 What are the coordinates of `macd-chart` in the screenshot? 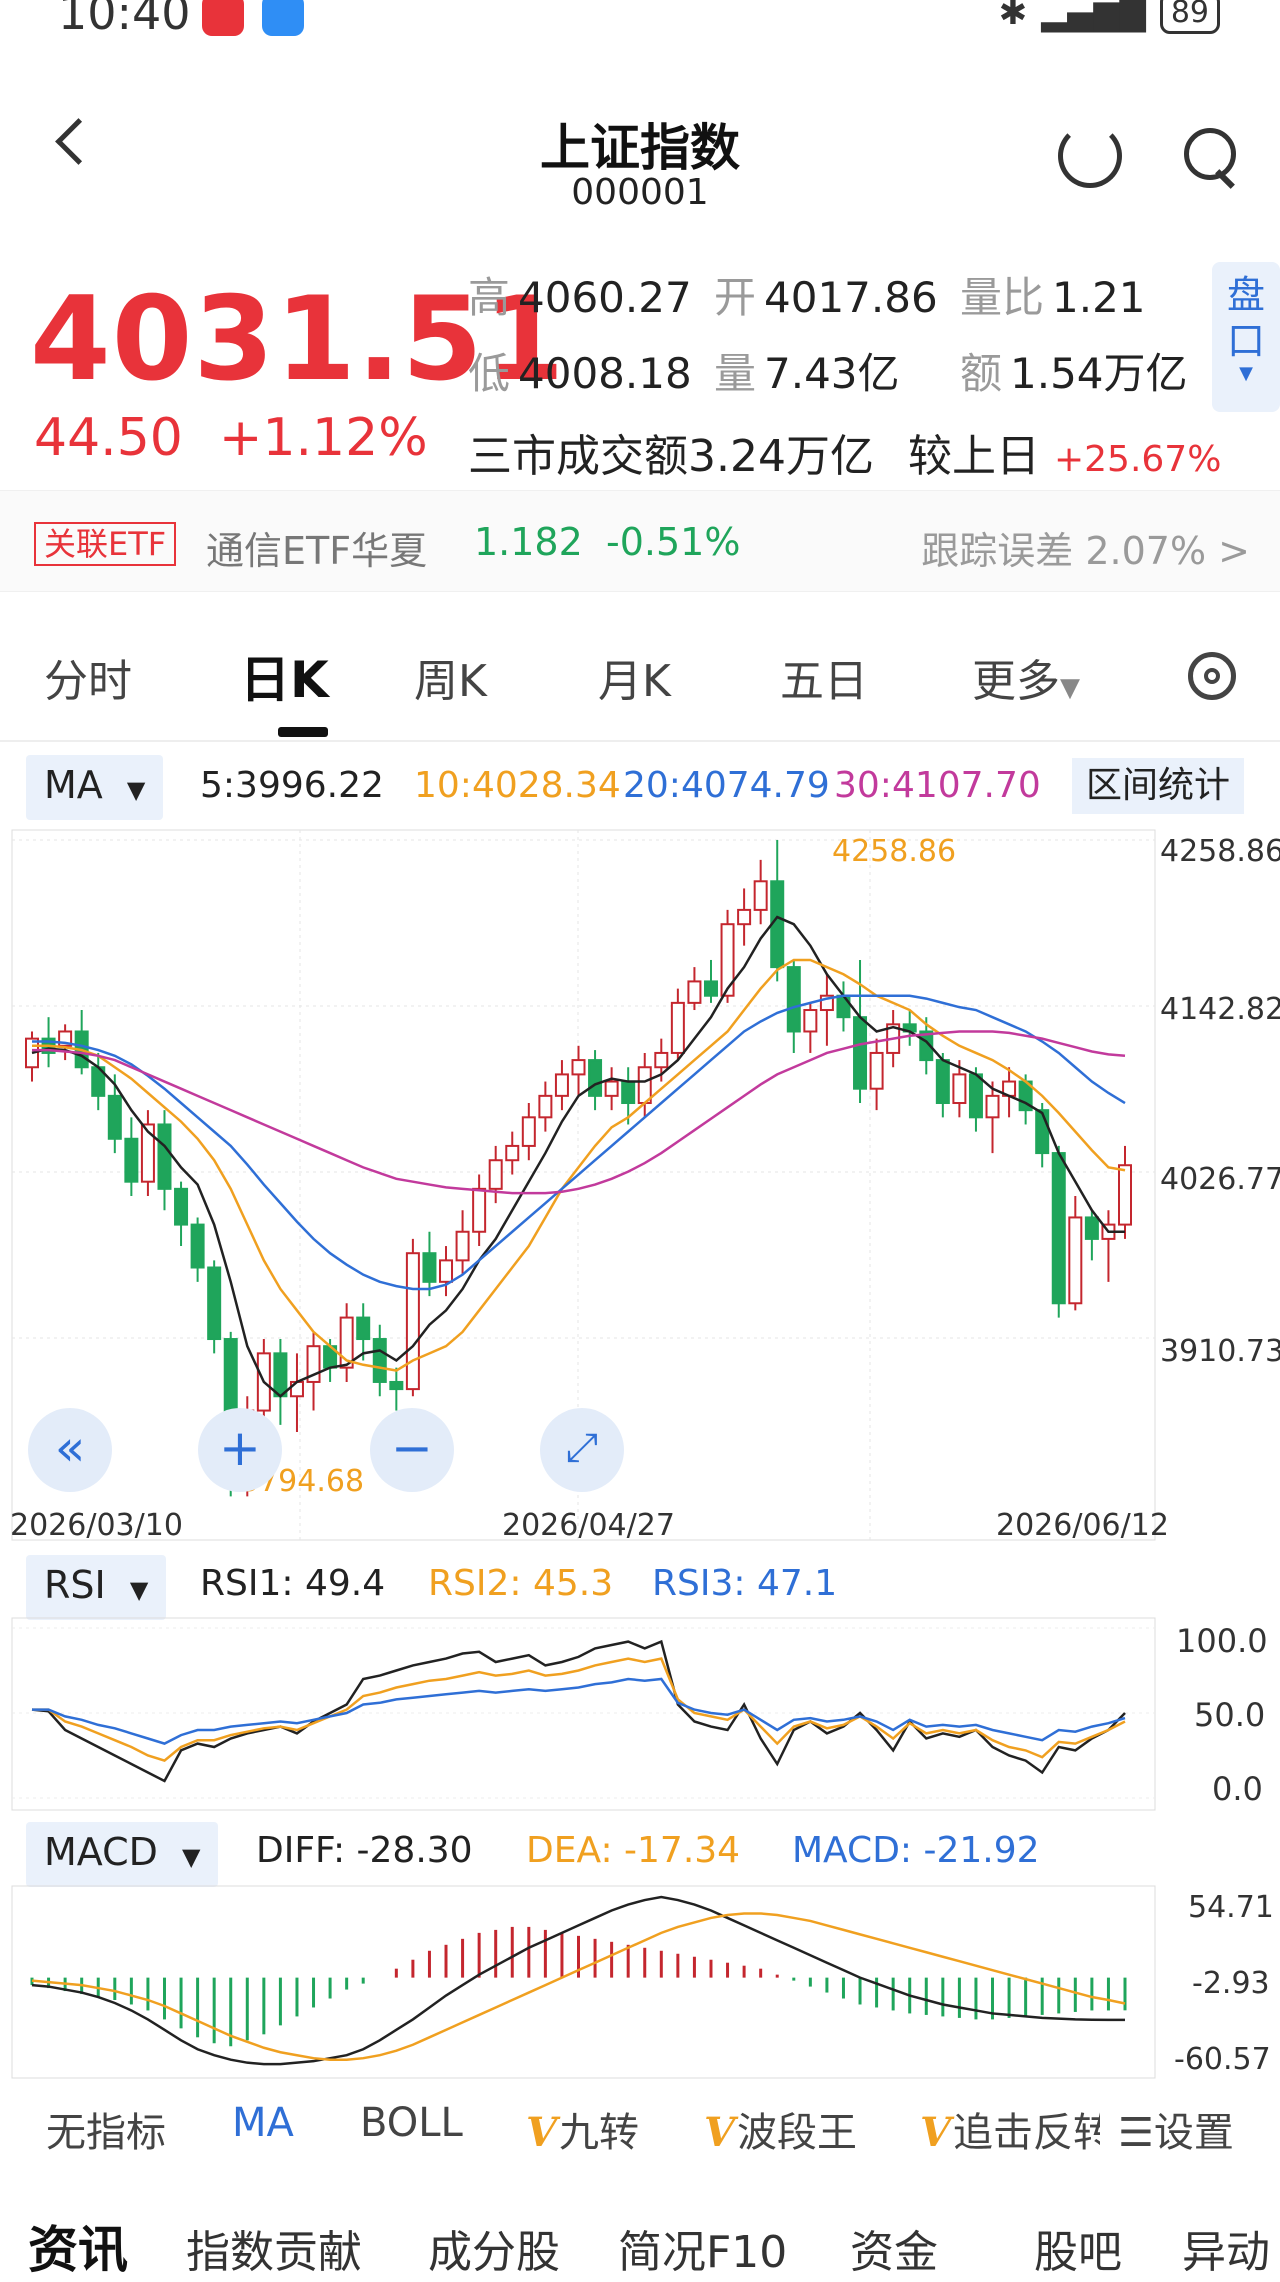 It's located at (640, 1982).